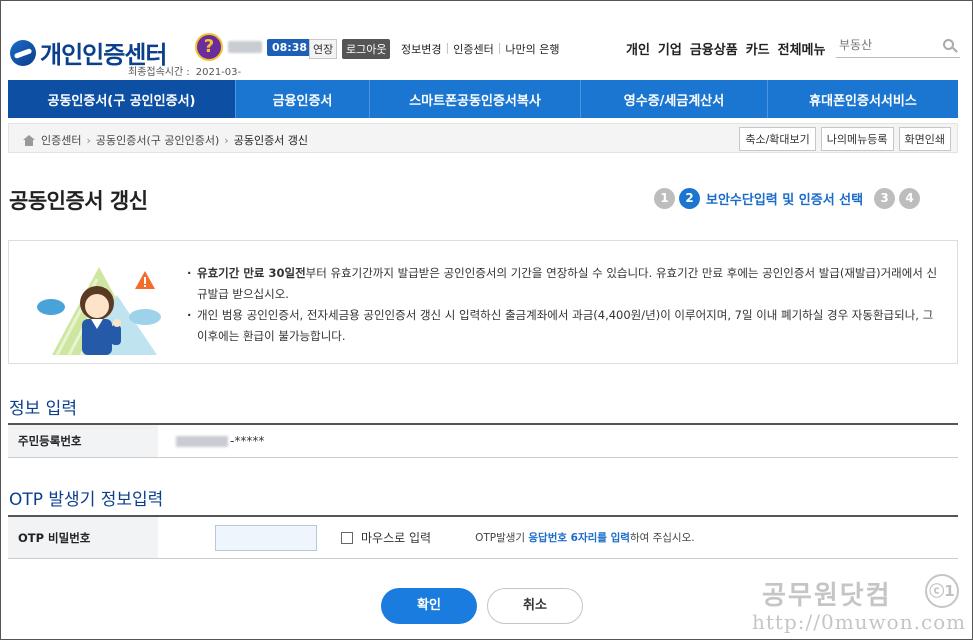 The image size is (973, 640). I want to click on logo-mark-icon, so click(23, 52).